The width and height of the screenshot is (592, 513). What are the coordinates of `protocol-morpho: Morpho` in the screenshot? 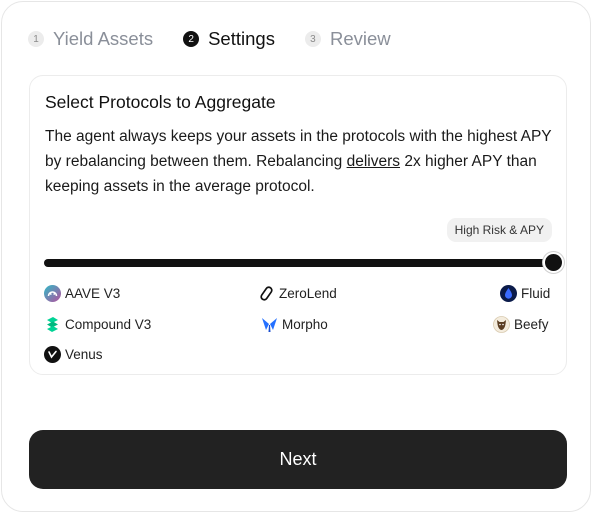 It's located at (294, 324).